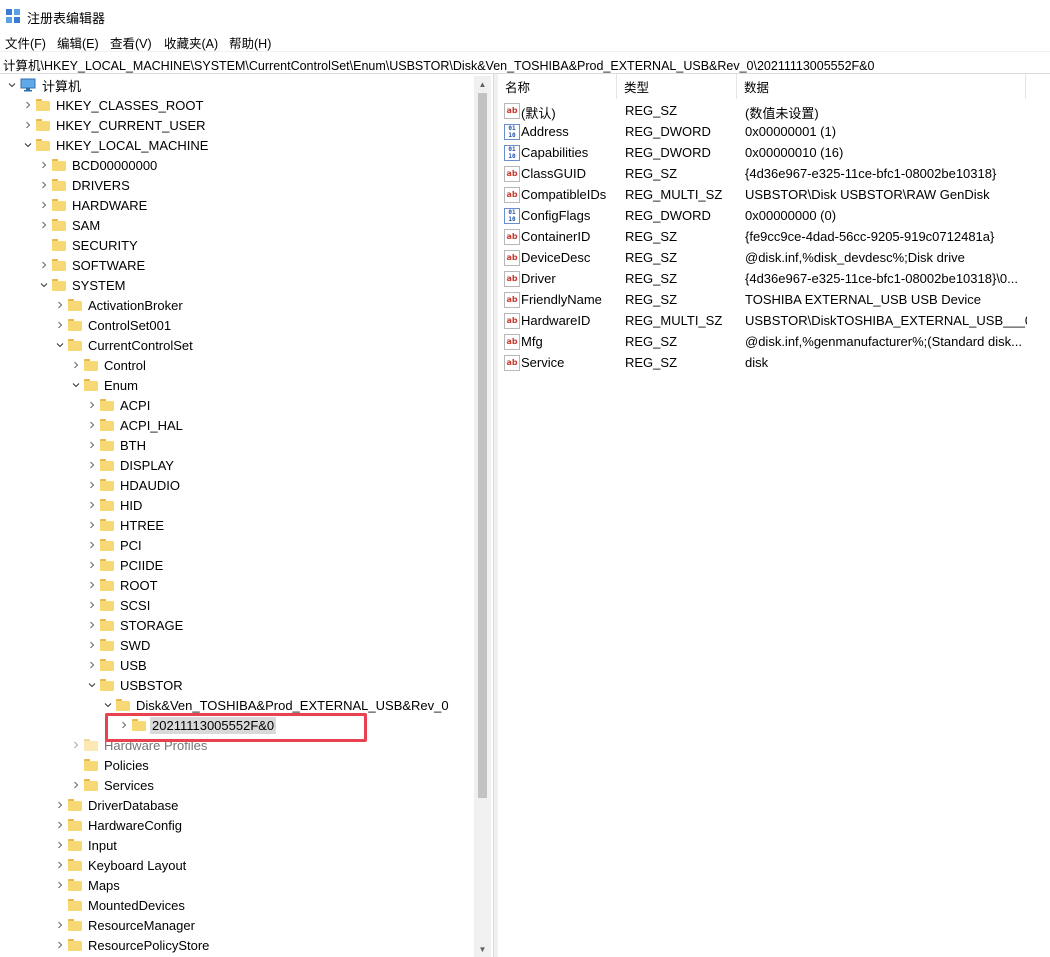  I want to click on tree-item: ResourcePolicyStore, so click(131, 945).